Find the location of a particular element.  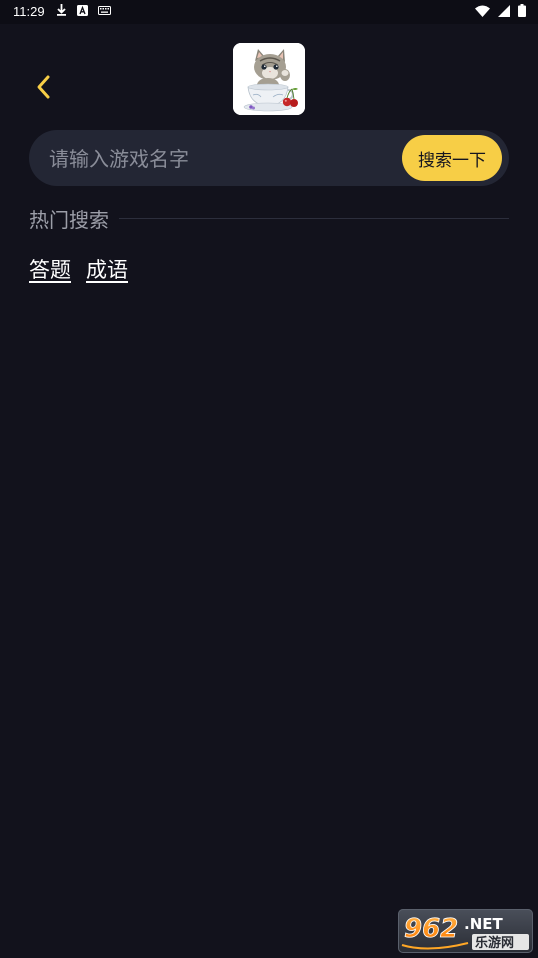

search-button: 搜索一下 is located at coordinates (452, 158).